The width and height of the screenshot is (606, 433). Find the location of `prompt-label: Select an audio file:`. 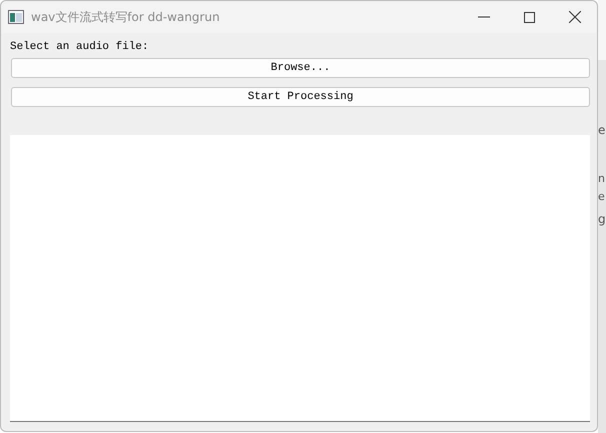

prompt-label: Select an audio file: is located at coordinates (80, 47).